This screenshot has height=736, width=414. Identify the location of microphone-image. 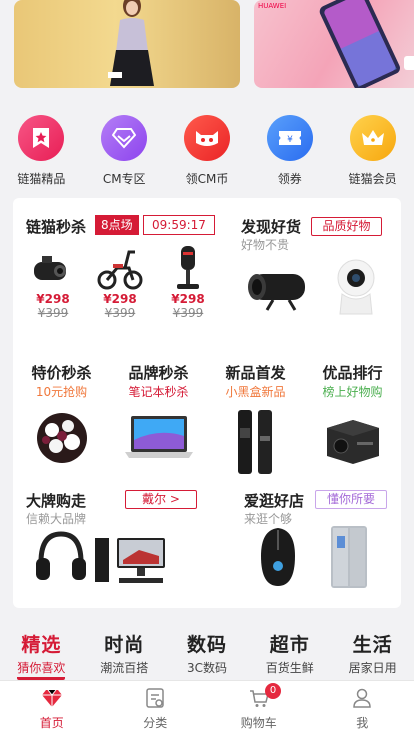
(188, 268).